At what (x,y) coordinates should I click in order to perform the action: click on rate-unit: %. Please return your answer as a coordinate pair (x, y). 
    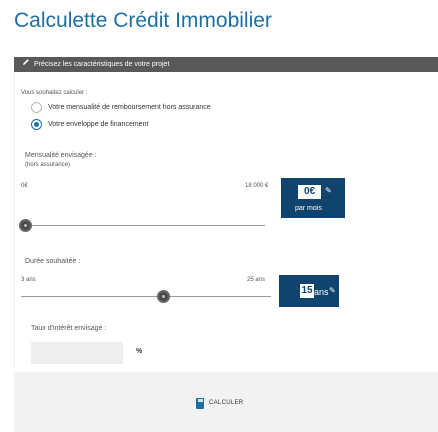
    Looking at the image, I should click on (139, 351).